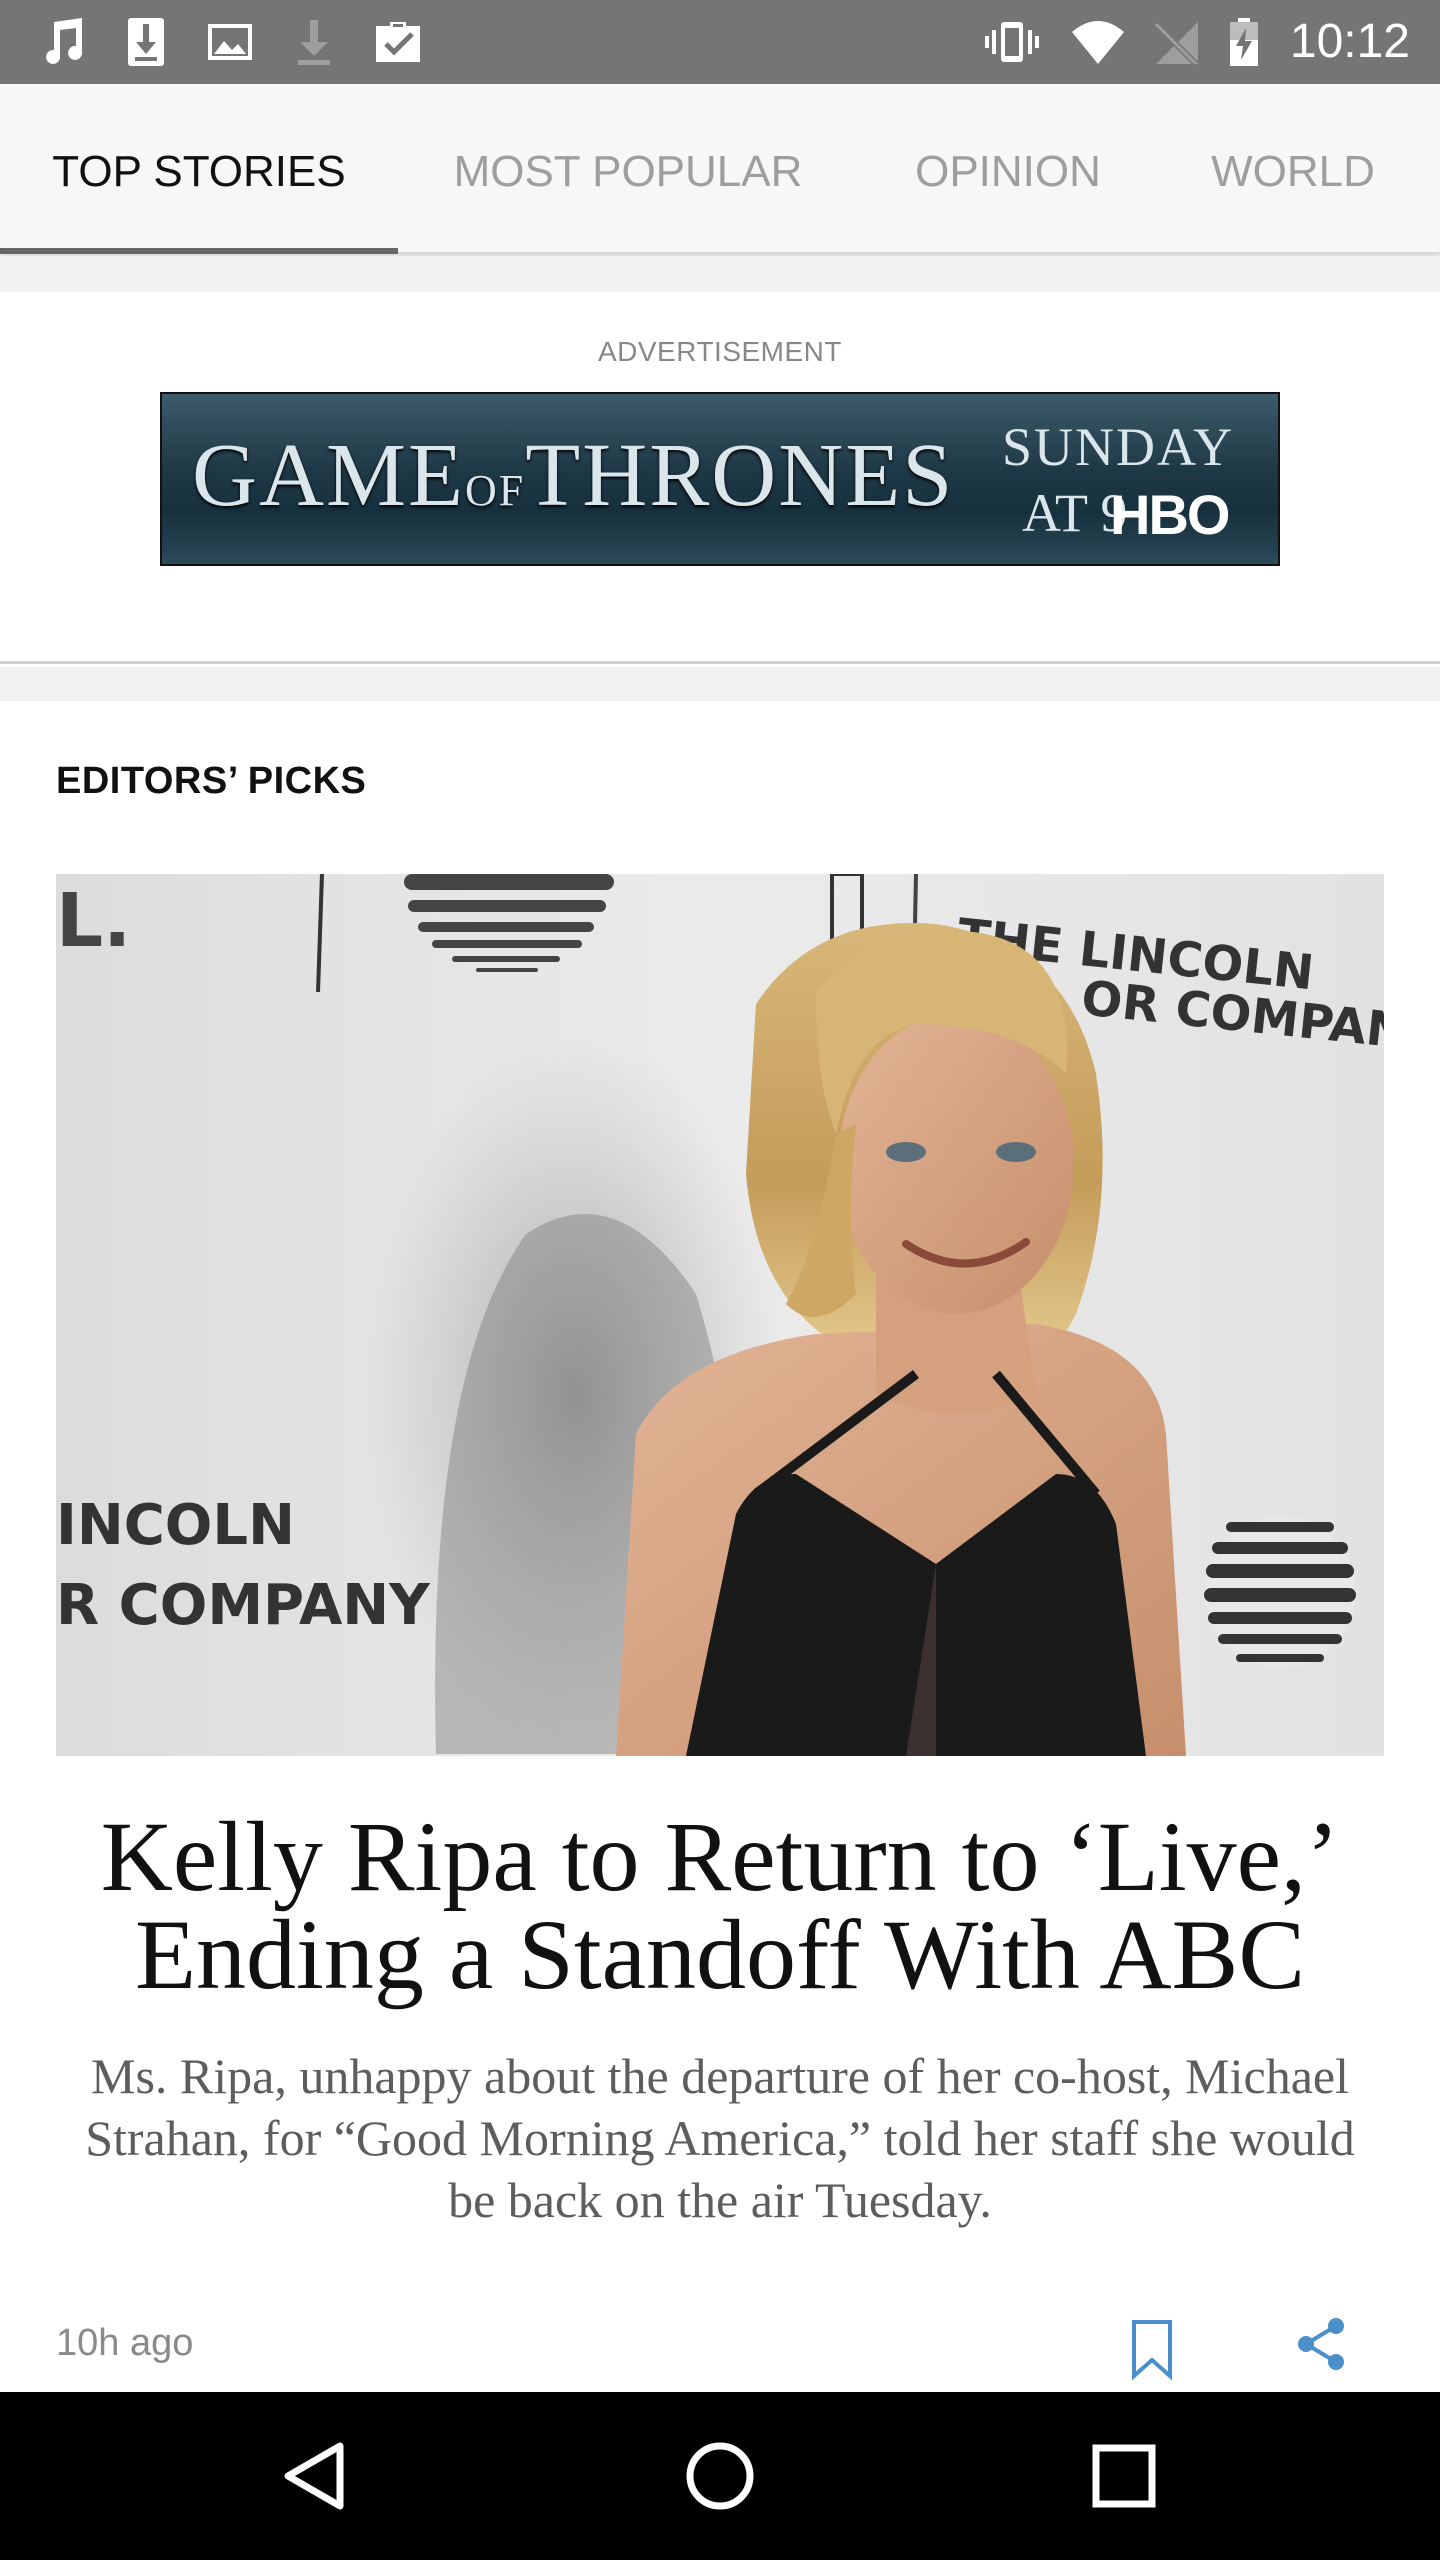 The height and width of the screenshot is (2560, 1440). I want to click on tab-world: WORLD, so click(1293, 169).